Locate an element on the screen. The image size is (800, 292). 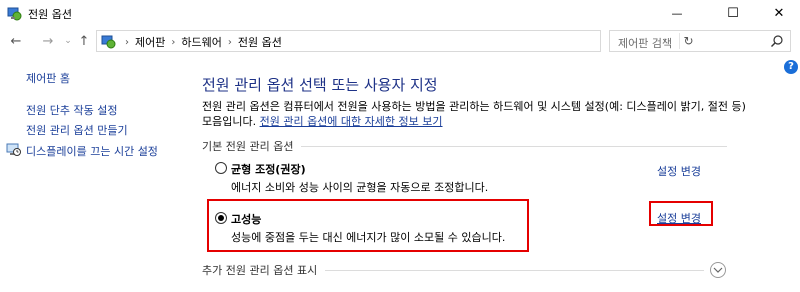
sidebar-item-power-button: 전원 단추 작동 설정 is located at coordinates (71, 110).